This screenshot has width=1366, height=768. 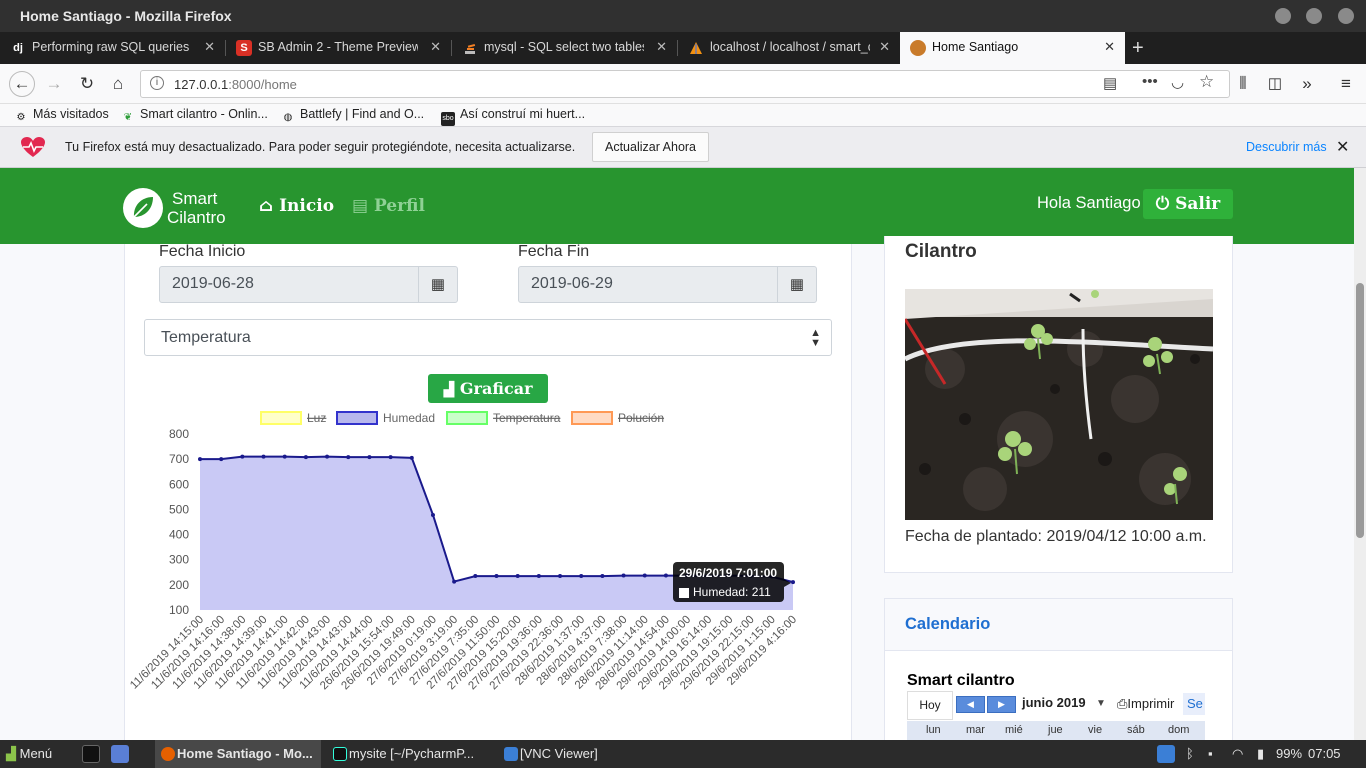 I want to click on bluetooth-icon: ᛒ, so click(x=1190, y=753).